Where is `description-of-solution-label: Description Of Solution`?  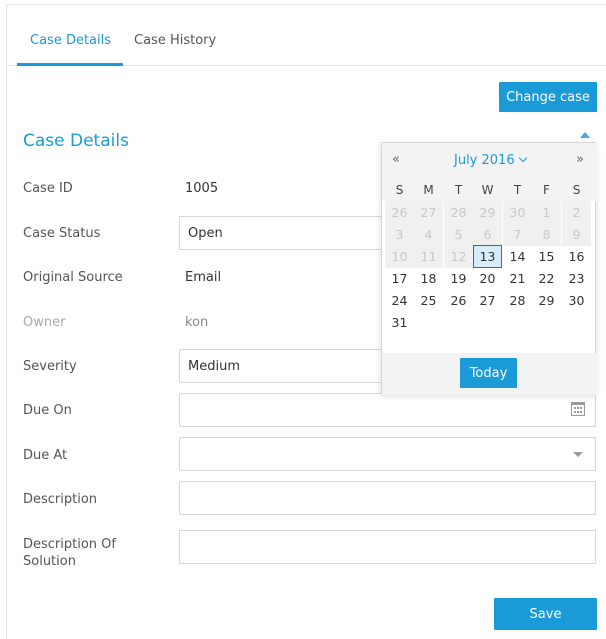 description-of-solution-label: Description Of Solution is located at coordinates (69, 553).